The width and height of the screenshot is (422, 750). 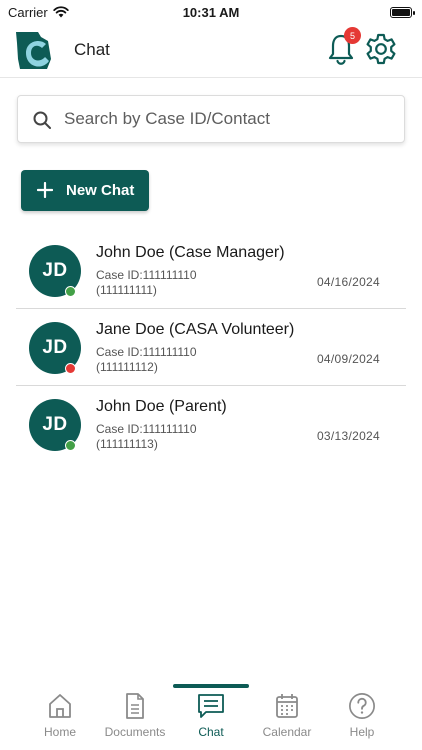 I want to click on case-info: Case ID:111111110 (111111113), so click(x=146, y=437).